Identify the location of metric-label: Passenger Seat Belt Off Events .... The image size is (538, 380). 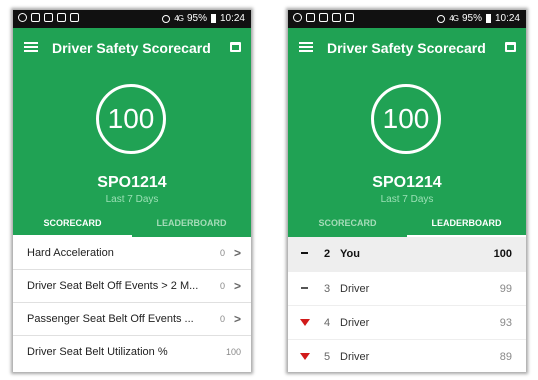
(110, 319).